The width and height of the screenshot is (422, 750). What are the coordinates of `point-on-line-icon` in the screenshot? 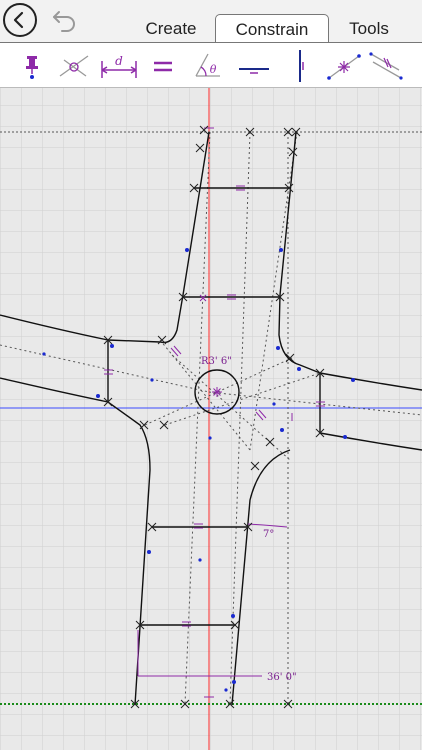 It's located at (74, 66).